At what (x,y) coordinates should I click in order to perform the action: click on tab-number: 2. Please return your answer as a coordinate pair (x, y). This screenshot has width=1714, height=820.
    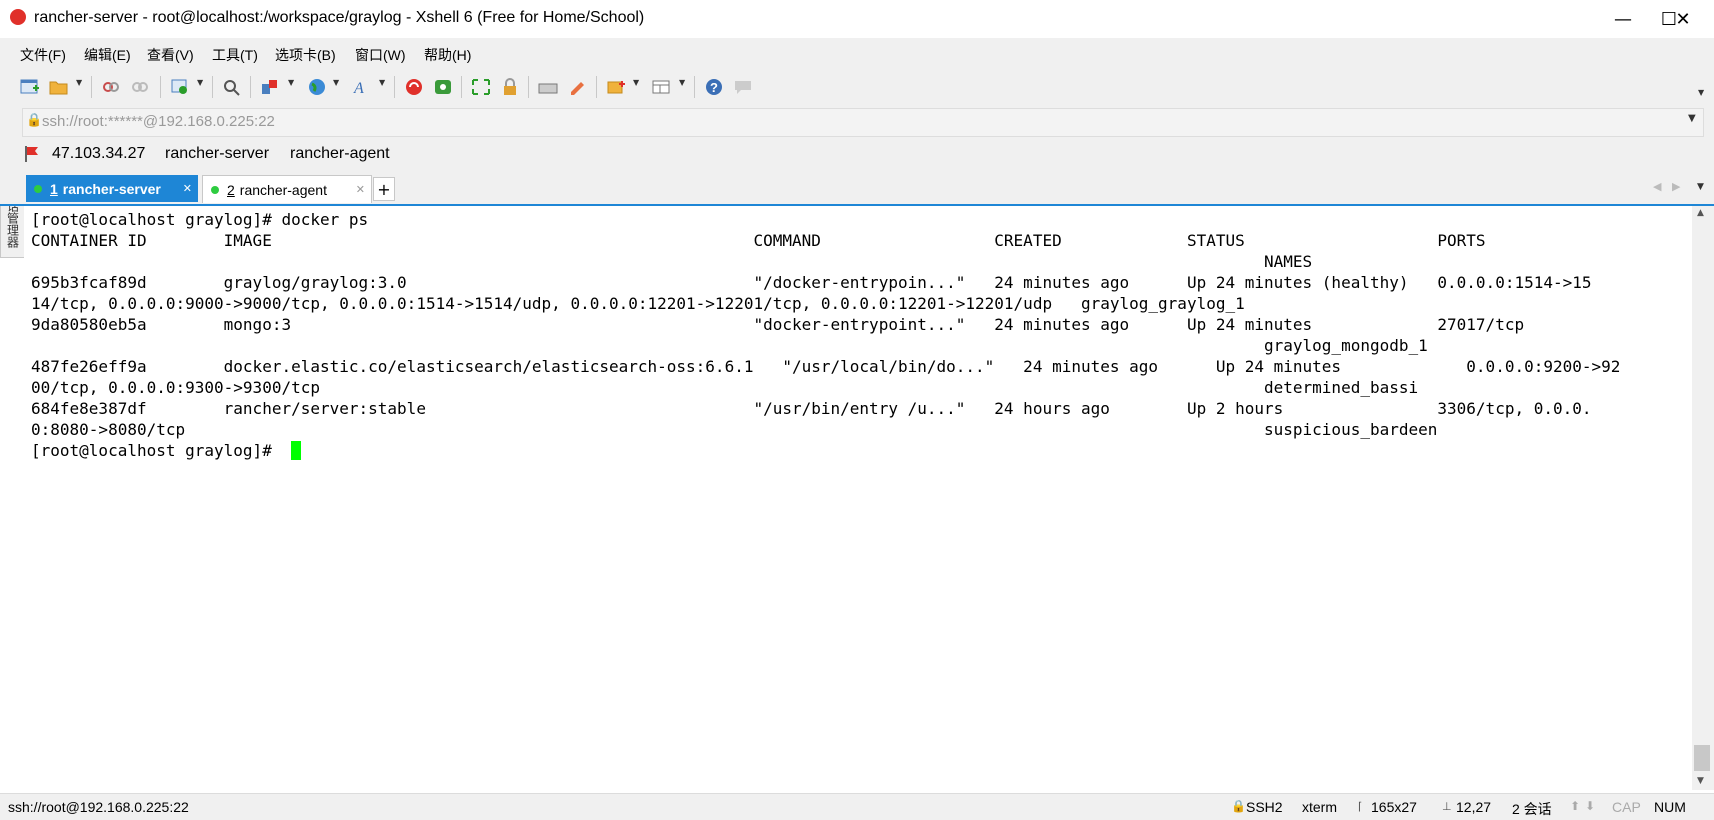
    Looking at the image, I should click on (231, 189).